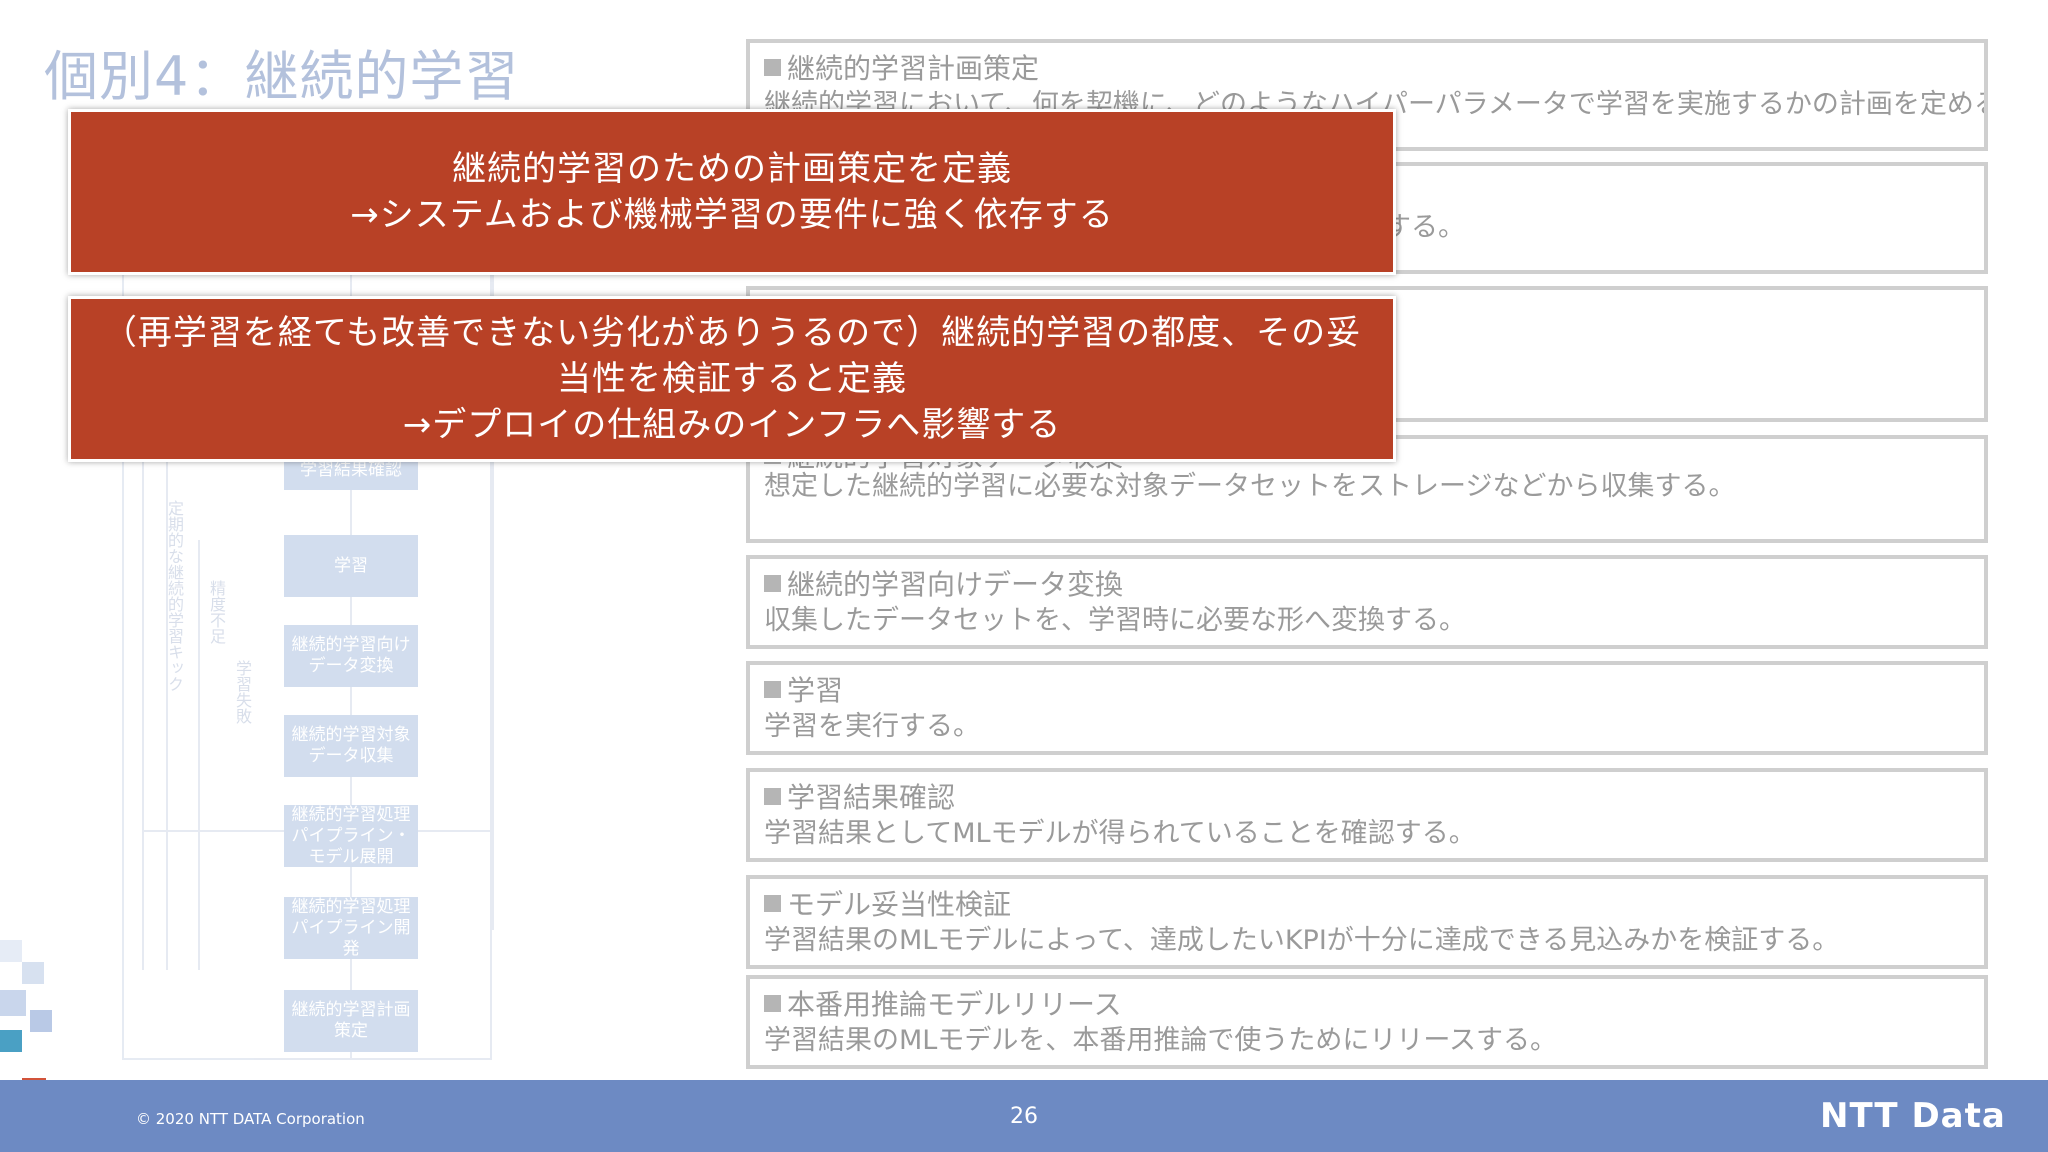  I want to click on step-heading: 継続的学習向けデータ変換, so click(955, 584).